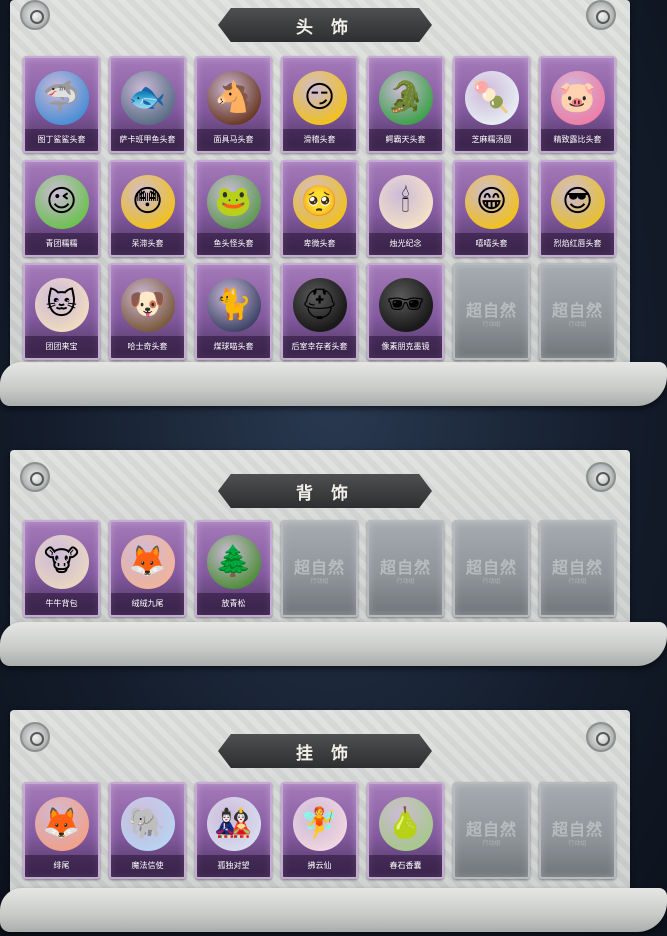  I want to click on item-card: 🐘 魔法信使, so click(147, 830).